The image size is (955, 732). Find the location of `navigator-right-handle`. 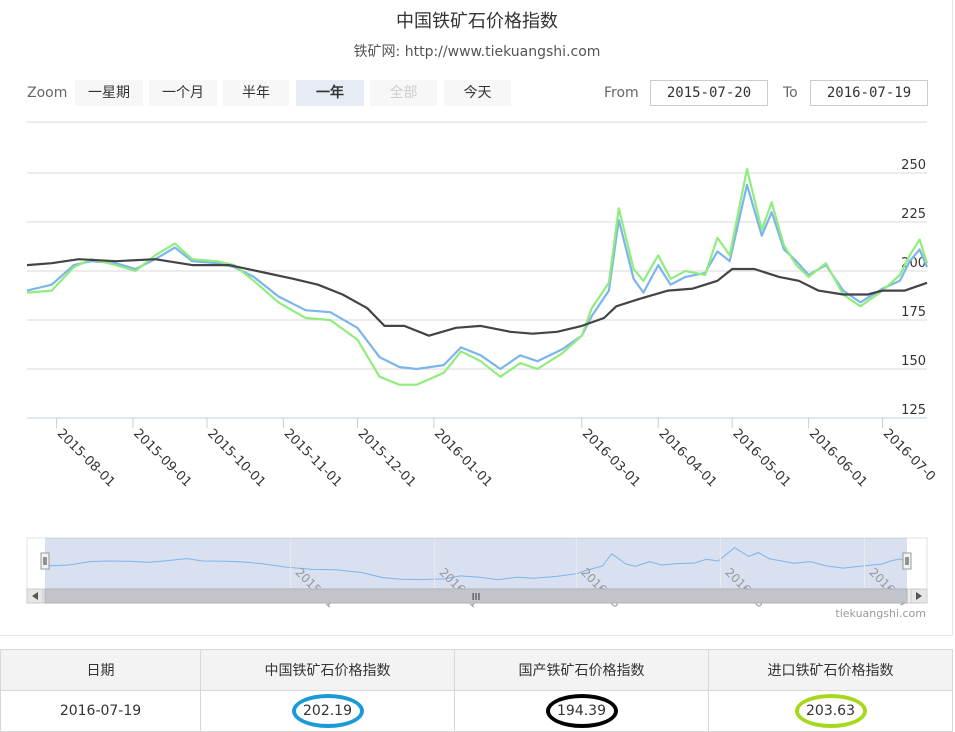

navigator-right-handle is located at coordinates (907, 561).